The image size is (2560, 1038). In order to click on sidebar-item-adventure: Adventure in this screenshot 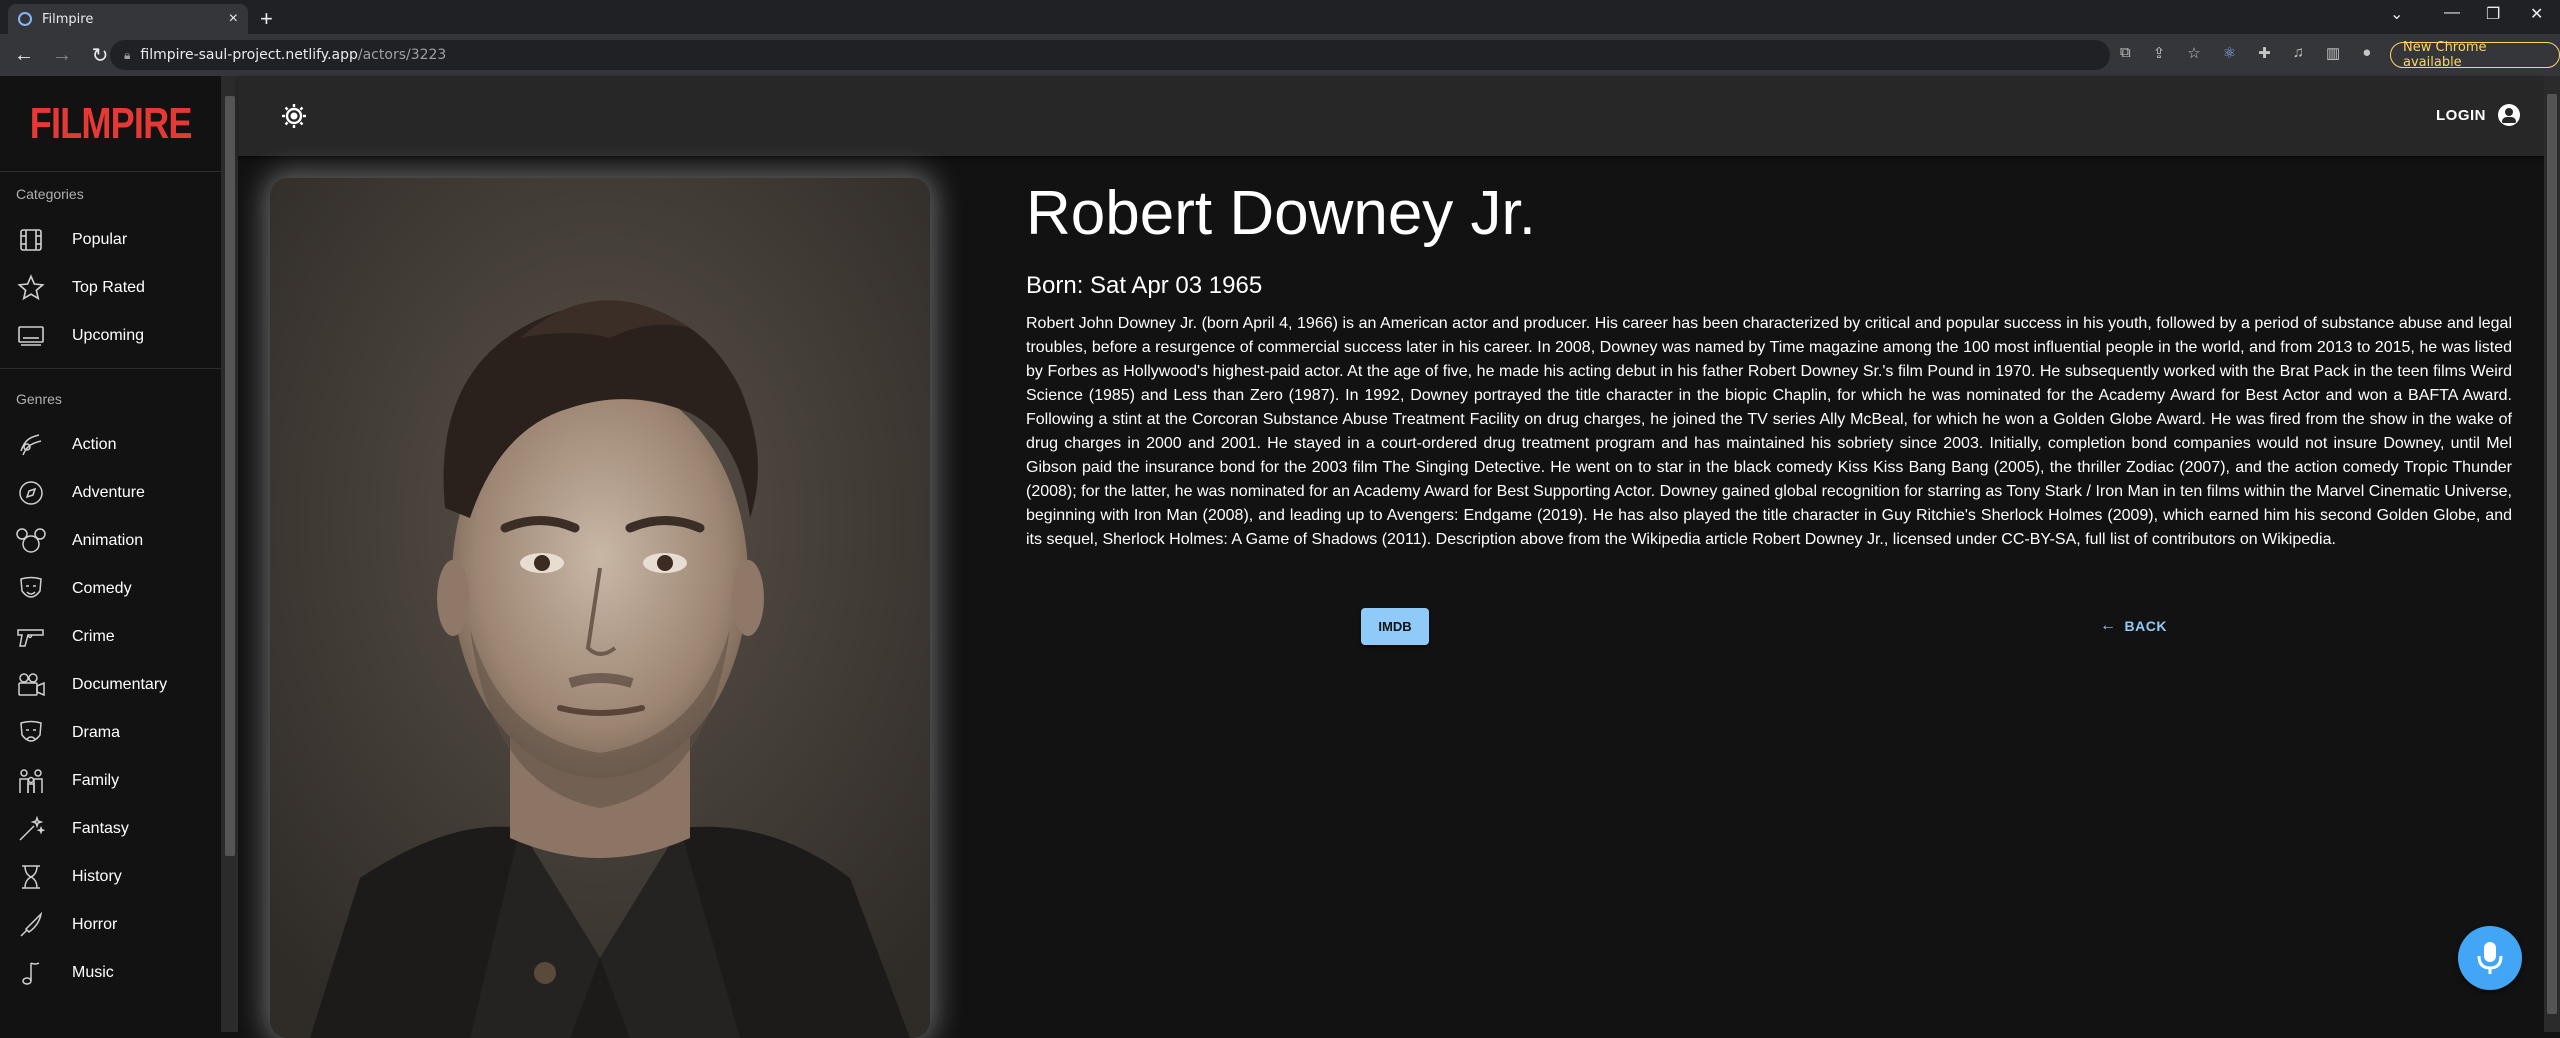, I will do `click(110, 493)`.